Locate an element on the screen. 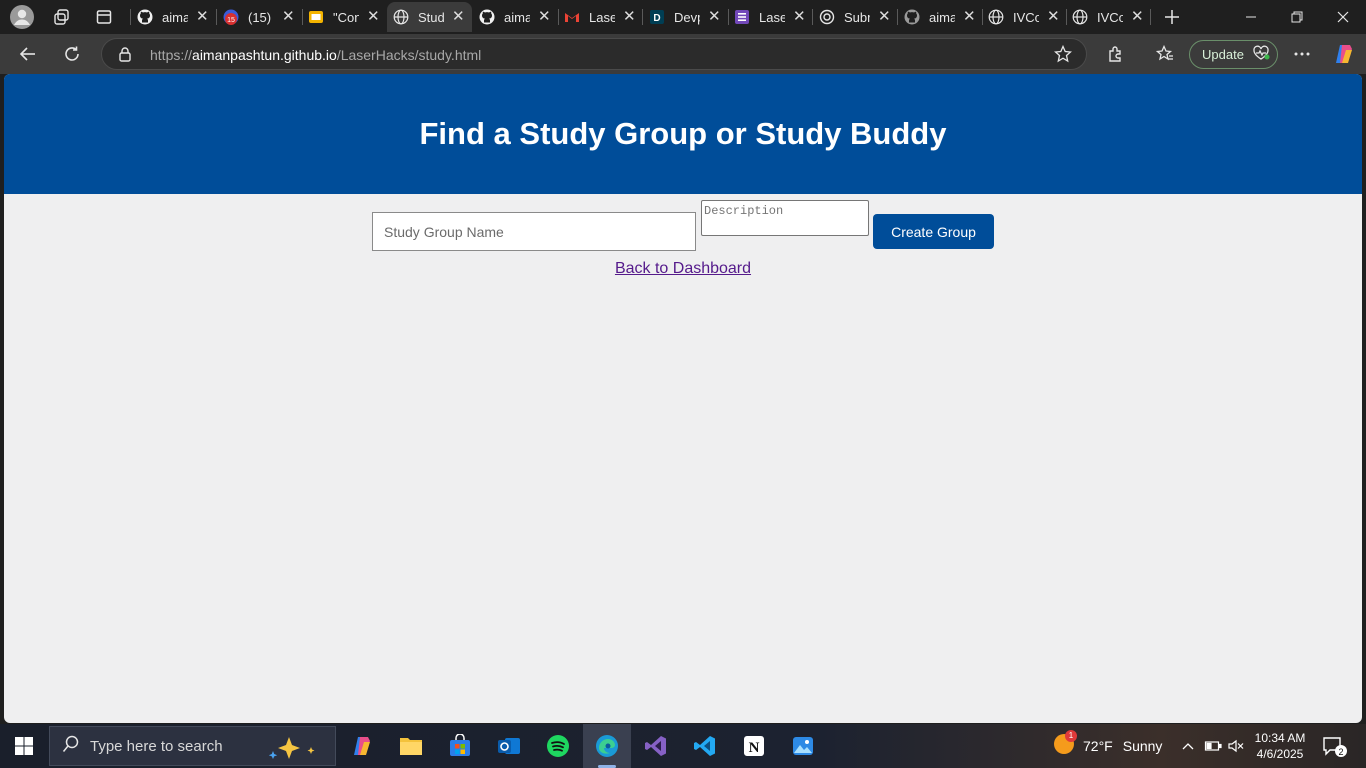 The width and height of the screenshot is (1366, 768). tab-title: Subr is located at coordinates (857, 17).